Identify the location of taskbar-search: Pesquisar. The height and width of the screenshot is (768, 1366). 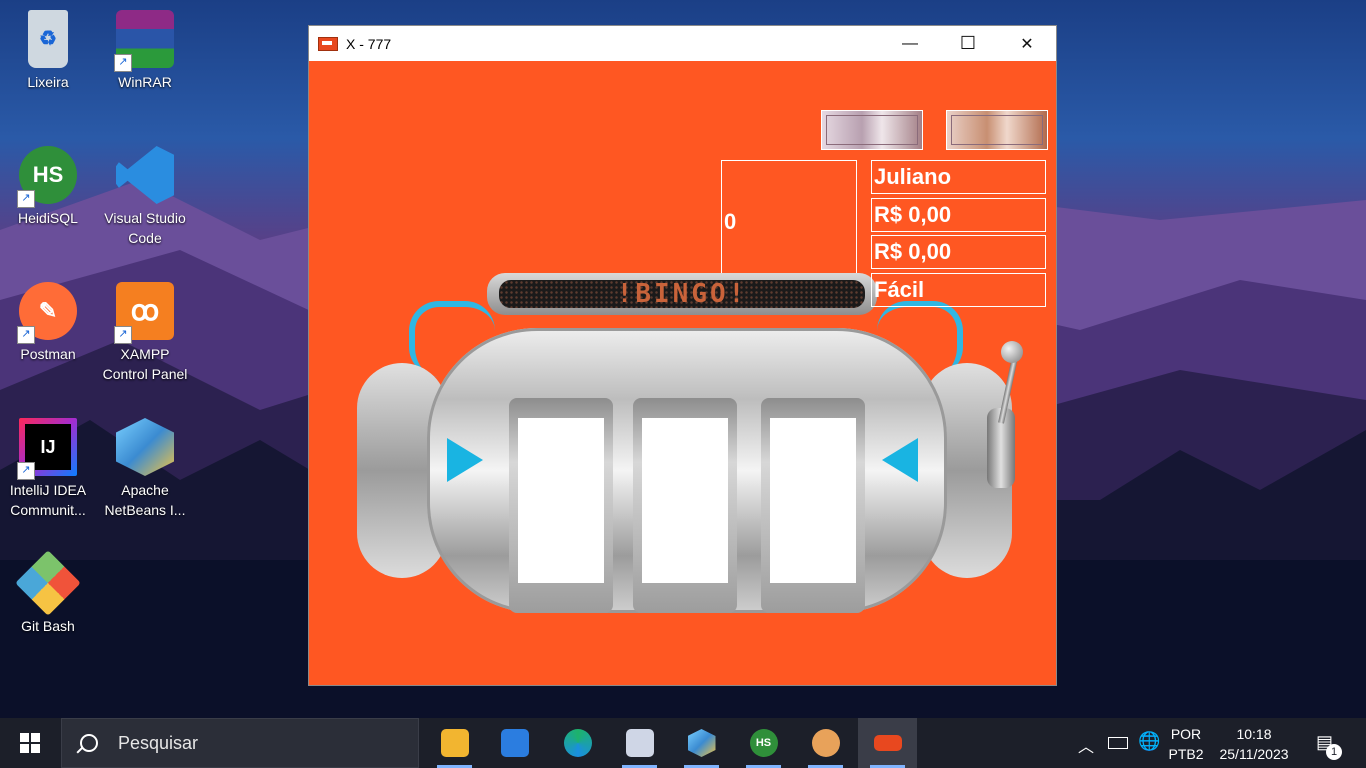
(240, 743).